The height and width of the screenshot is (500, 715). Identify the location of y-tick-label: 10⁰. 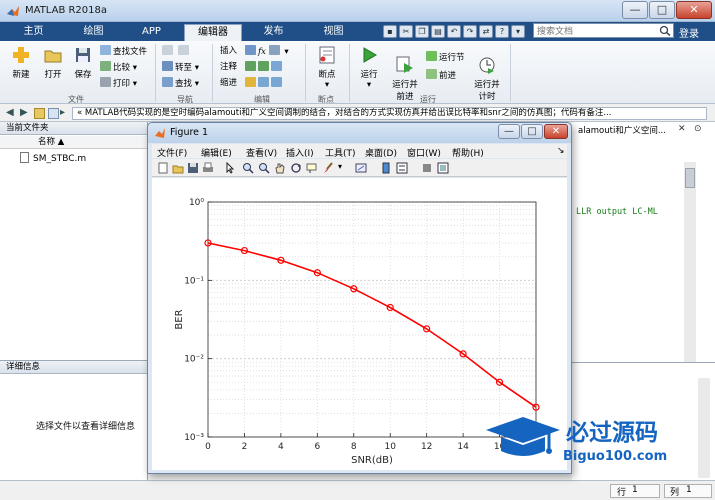
(196, 203).